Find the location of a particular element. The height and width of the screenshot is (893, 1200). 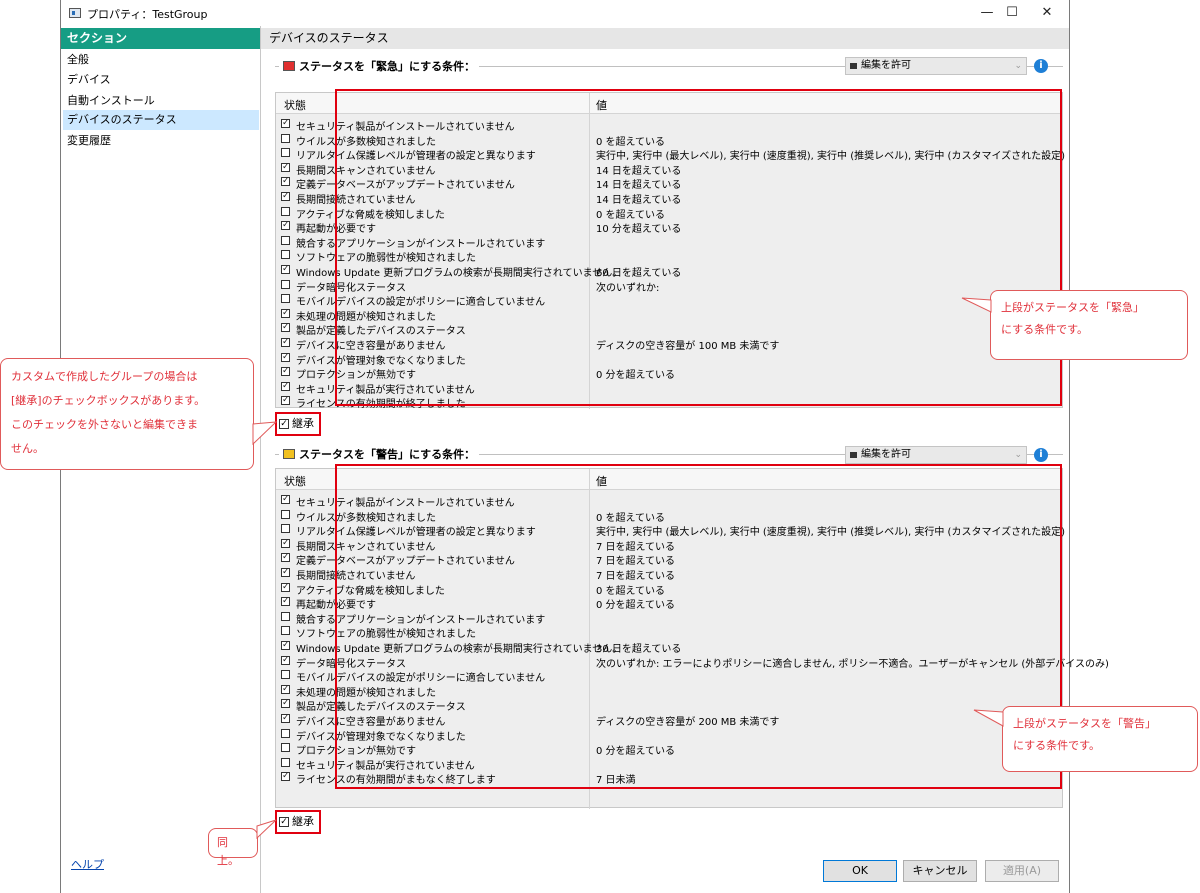

critical-combo-value: 編集を許可 is located at coordinates (886, 65).